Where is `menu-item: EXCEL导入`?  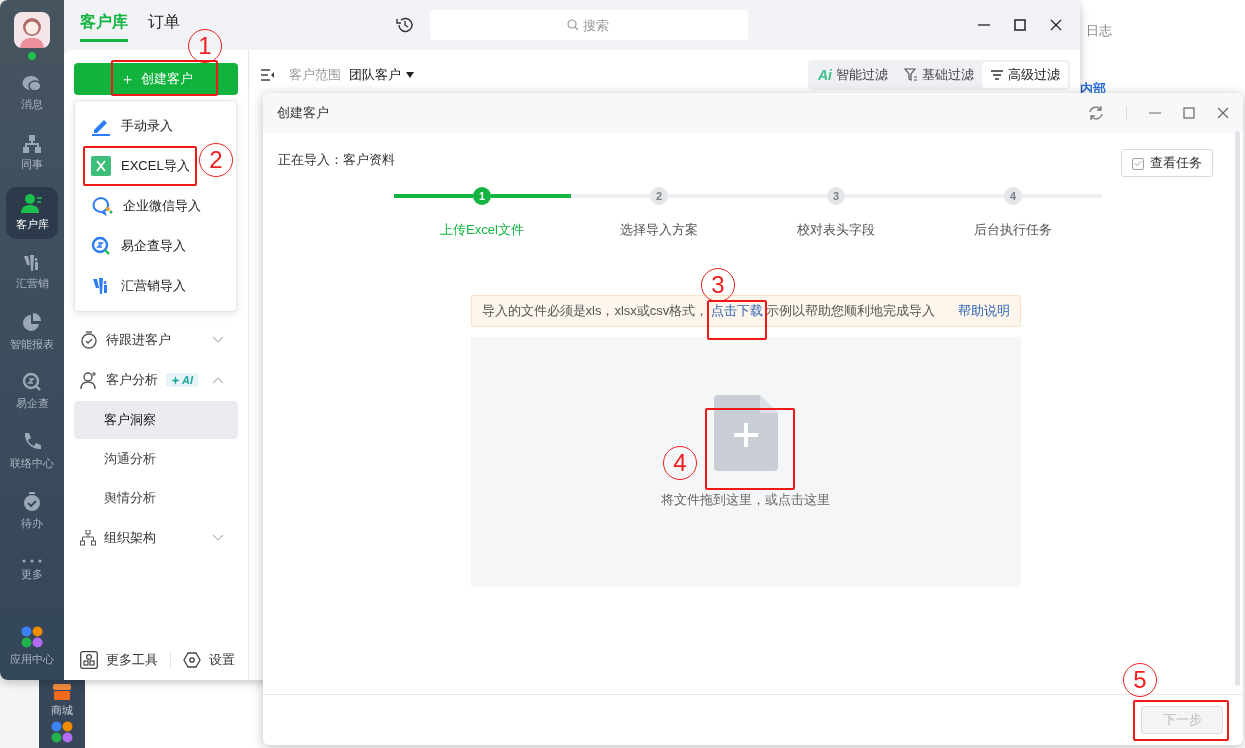
menu-item: EXCEL导入 is located at coordinates (138, 166).